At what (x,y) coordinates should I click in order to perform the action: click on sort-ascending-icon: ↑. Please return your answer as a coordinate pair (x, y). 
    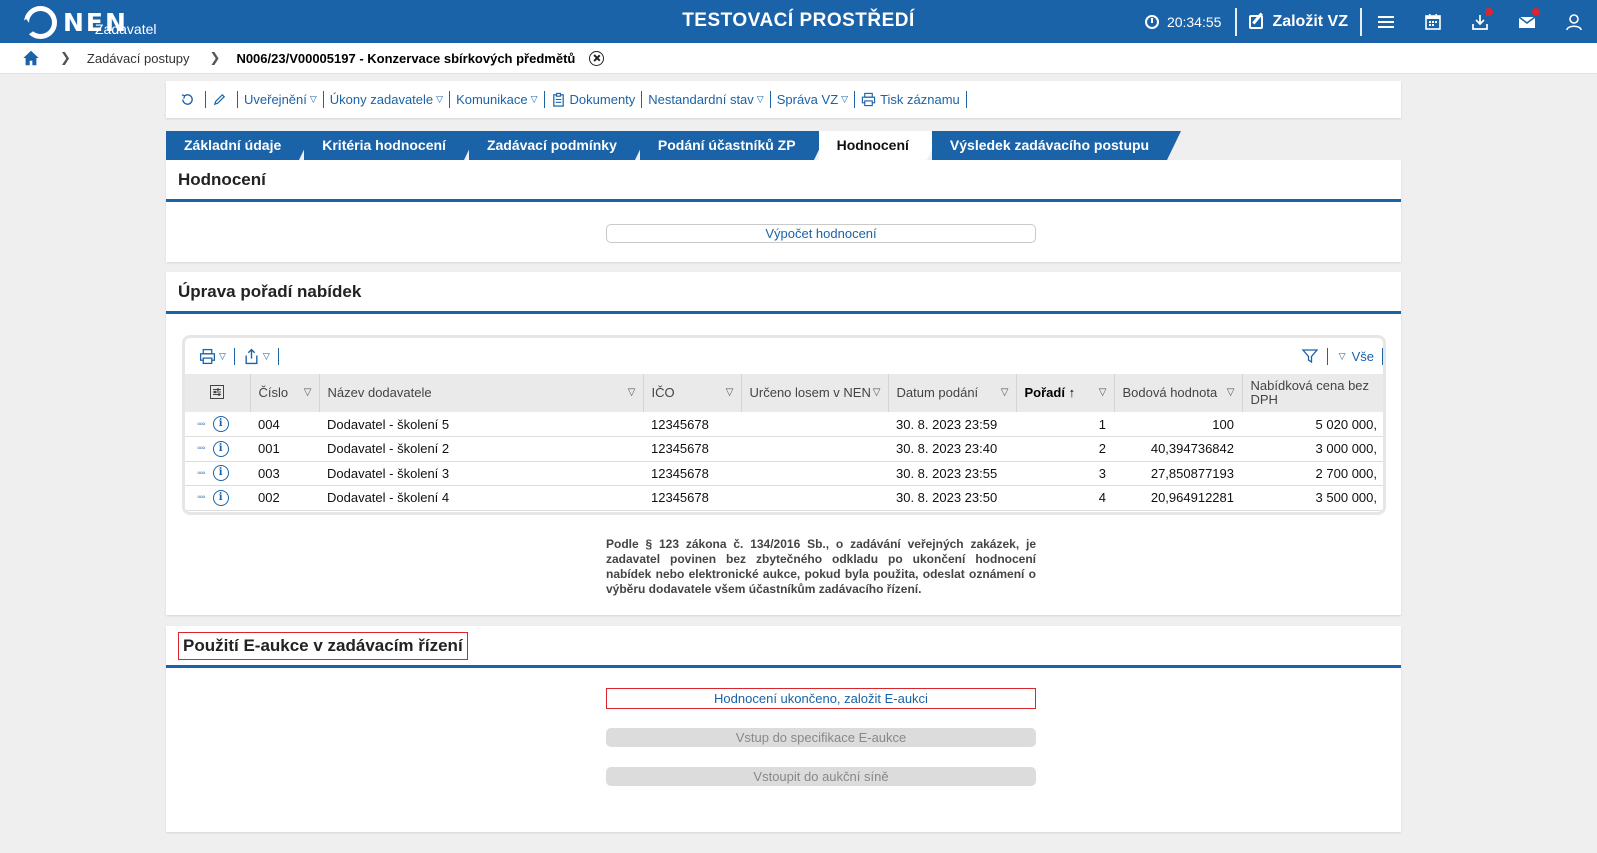
    Looking at the image, I should click on (1072, 392).